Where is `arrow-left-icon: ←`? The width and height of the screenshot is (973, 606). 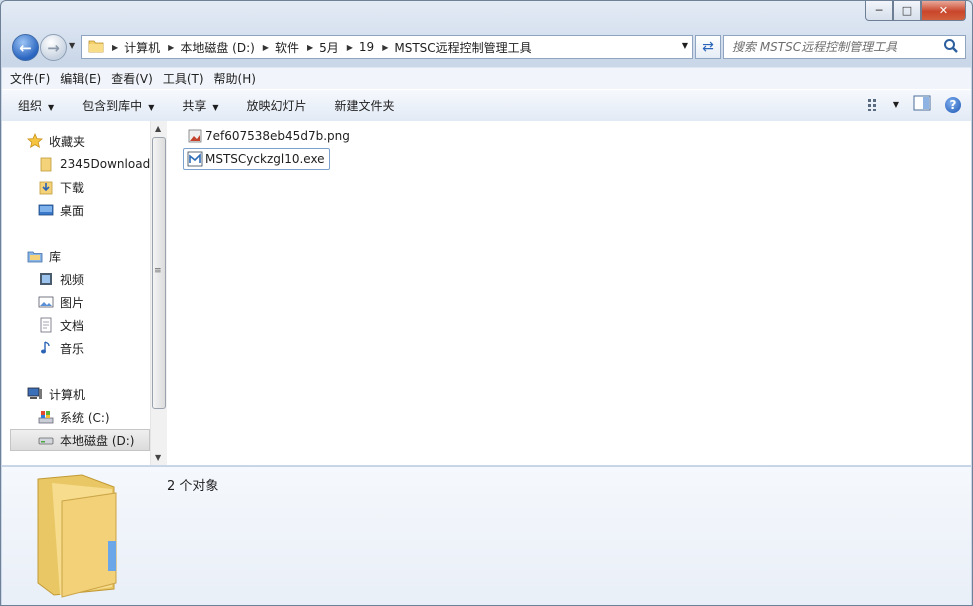
arrow-left-icon: ← is located at coordinates (25, 47).